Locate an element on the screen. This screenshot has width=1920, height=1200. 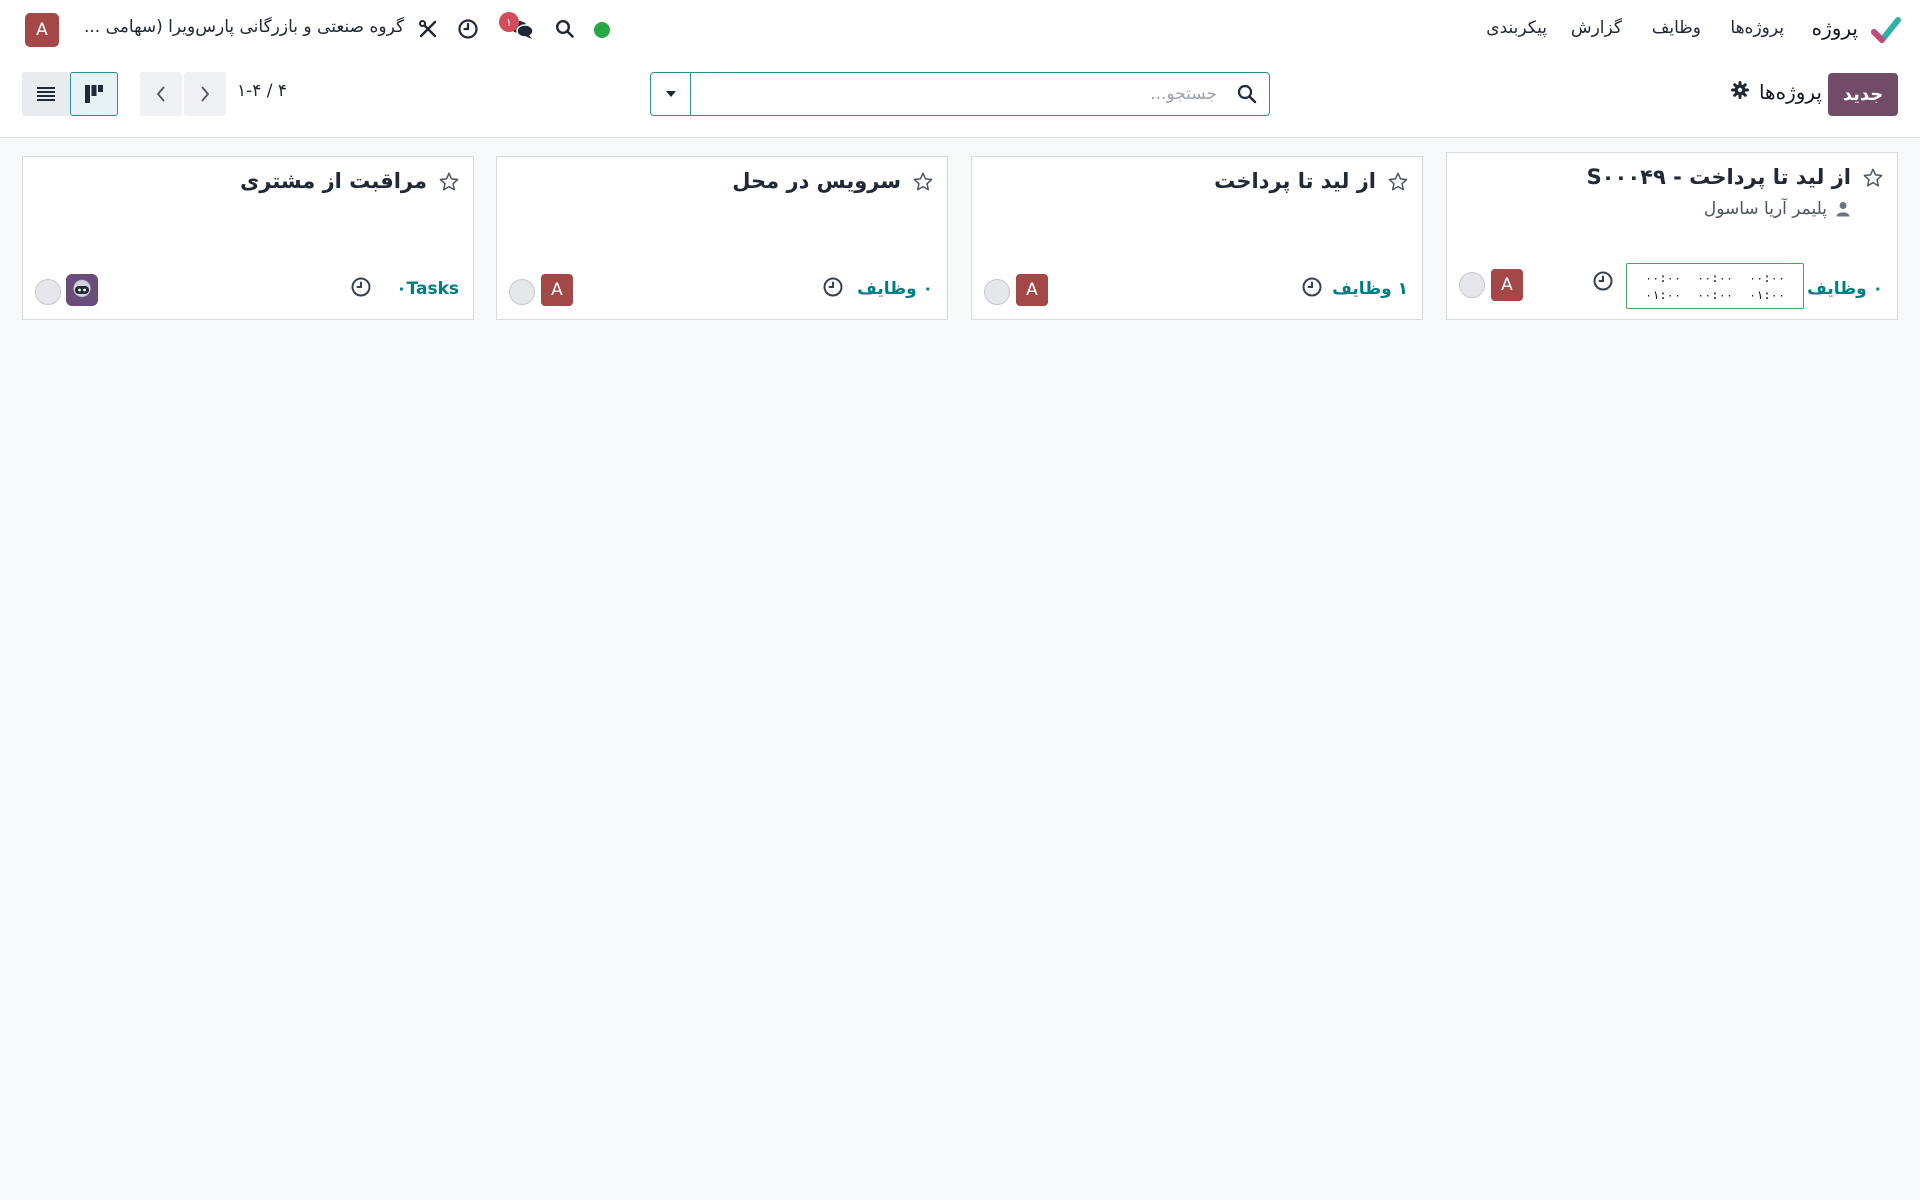
app-logo-icon is located at coordinates (1886, 30).